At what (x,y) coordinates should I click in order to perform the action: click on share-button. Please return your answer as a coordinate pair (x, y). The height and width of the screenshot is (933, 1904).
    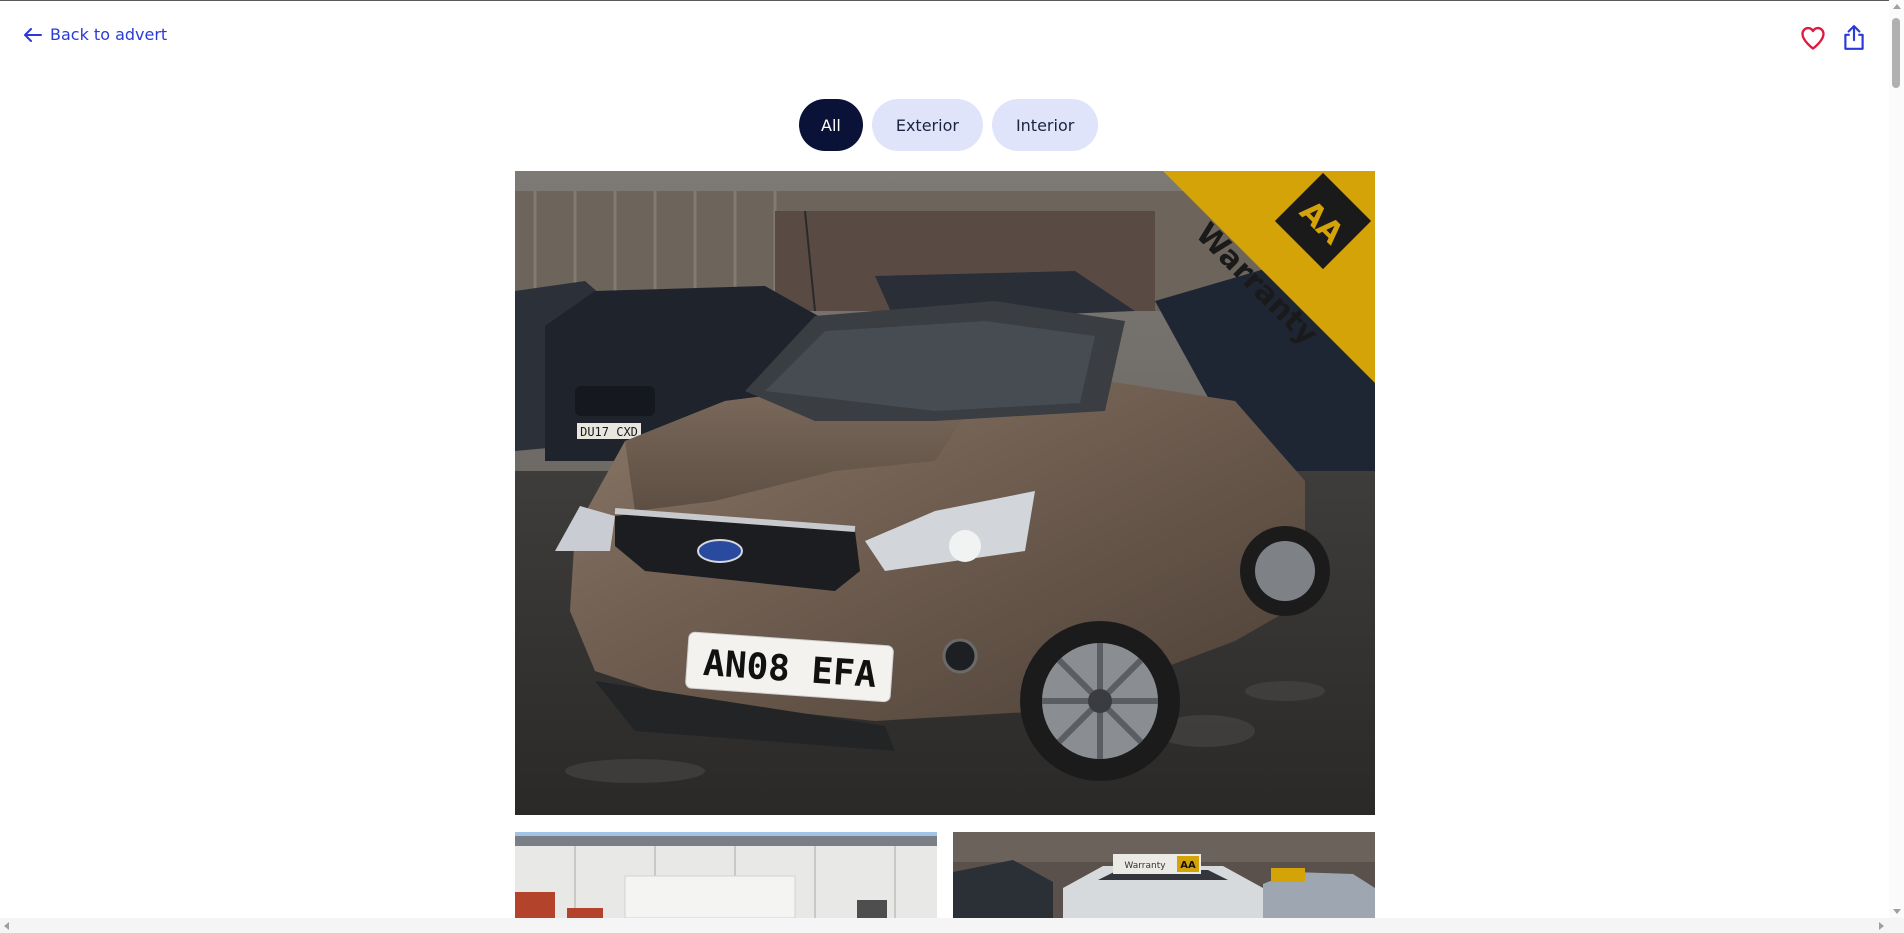
    Looking at the image, I should click on (1854, 38).